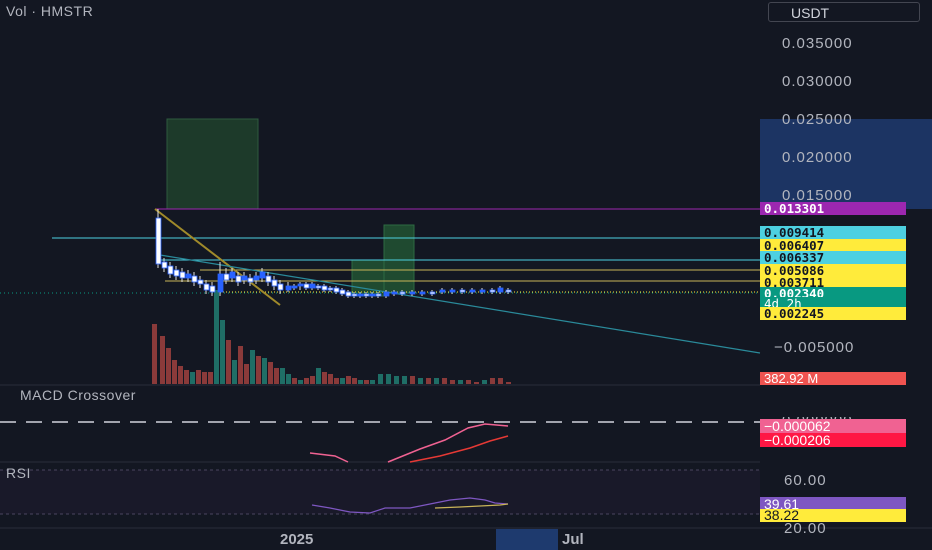 The height and width of the screenshot is (550, 932). I want to click on time-range-highlight, so click(527, 539).